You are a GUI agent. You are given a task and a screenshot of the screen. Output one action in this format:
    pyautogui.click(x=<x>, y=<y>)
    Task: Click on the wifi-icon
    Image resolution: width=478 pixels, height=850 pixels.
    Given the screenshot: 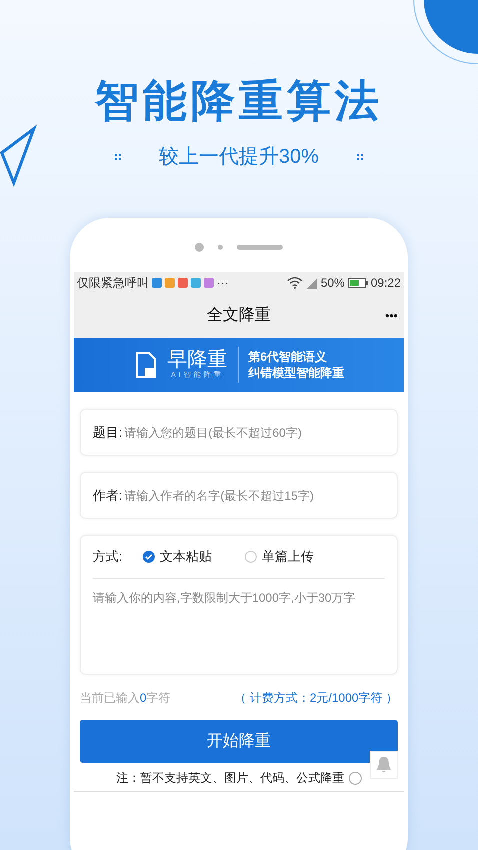 What is the action you would take?
    pyautogui.click(x=294, y=283)
    